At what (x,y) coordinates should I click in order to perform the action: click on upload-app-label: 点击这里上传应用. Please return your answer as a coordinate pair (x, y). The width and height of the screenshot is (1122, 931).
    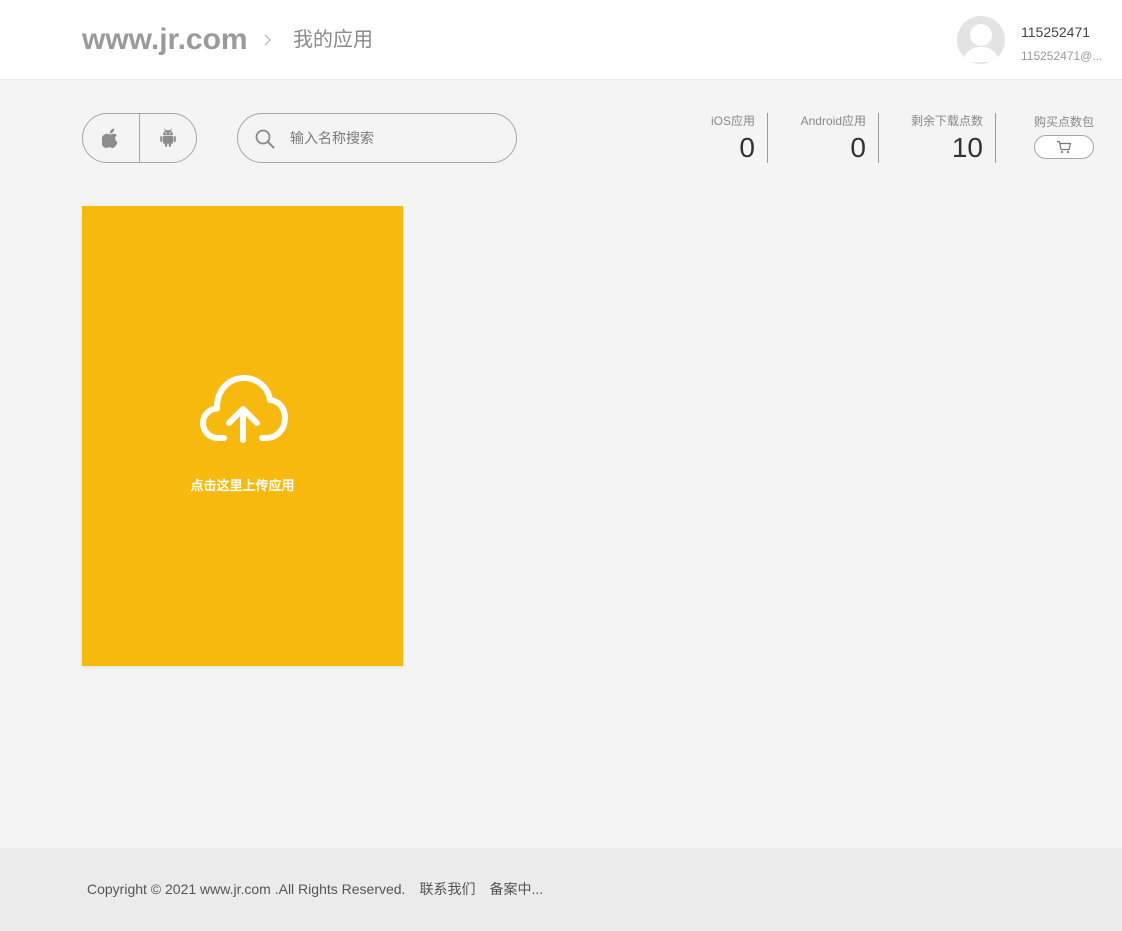
    Looking at the image, I should click on (242, 485).